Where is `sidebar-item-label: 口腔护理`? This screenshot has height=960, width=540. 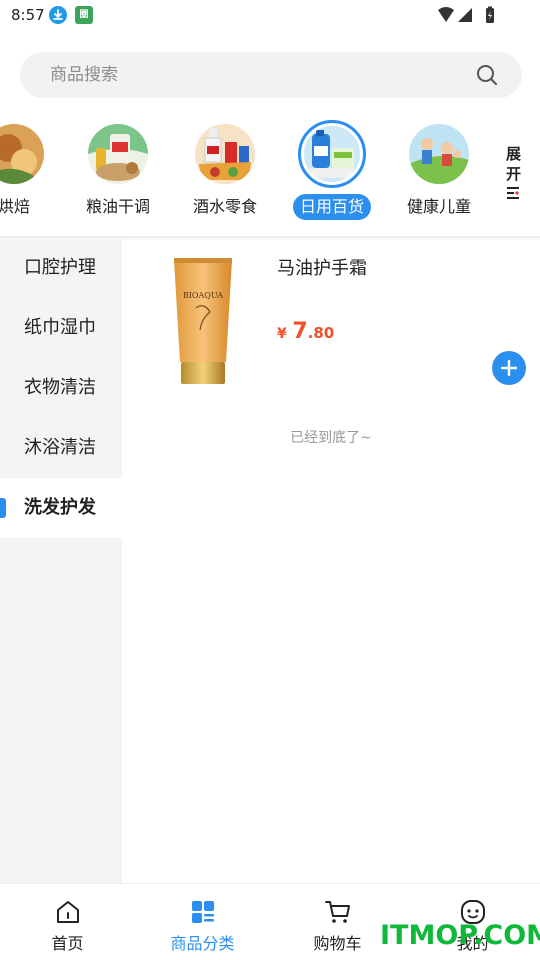
sidebar-item-label: 口腔护理 is located at coordinates (60, 267).